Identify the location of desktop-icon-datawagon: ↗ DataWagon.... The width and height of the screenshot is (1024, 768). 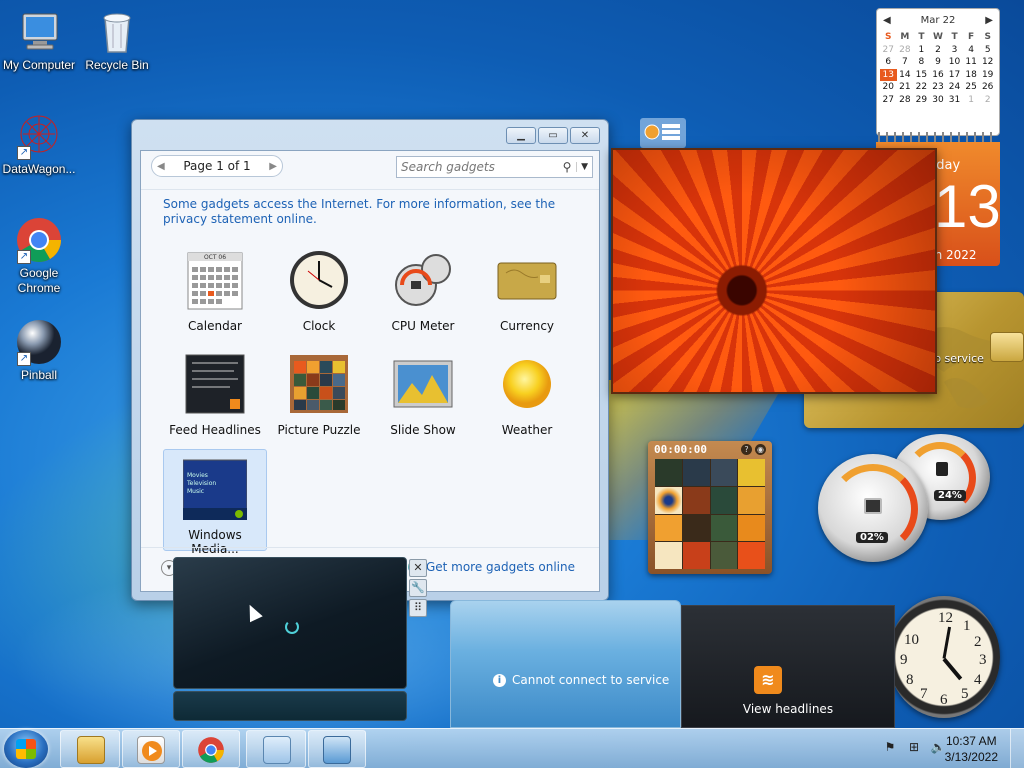
(39, 144).